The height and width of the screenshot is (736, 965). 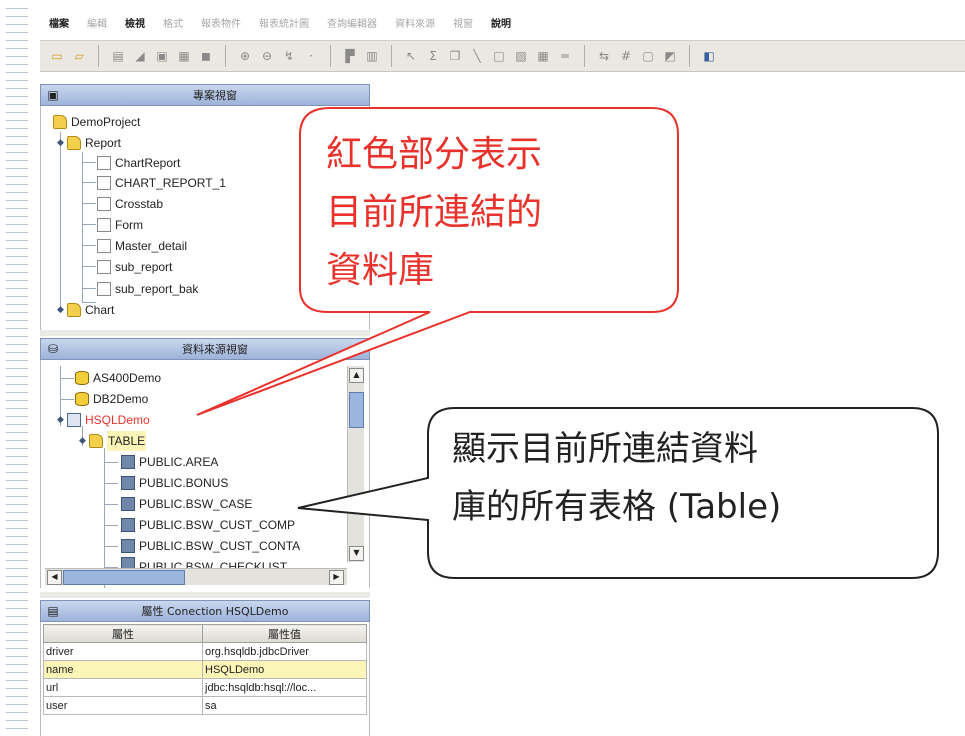 I want to click on black-callout-text: 顯示目前所連結資料 庫的所有表格 (Table), so click(x=616, y=478).